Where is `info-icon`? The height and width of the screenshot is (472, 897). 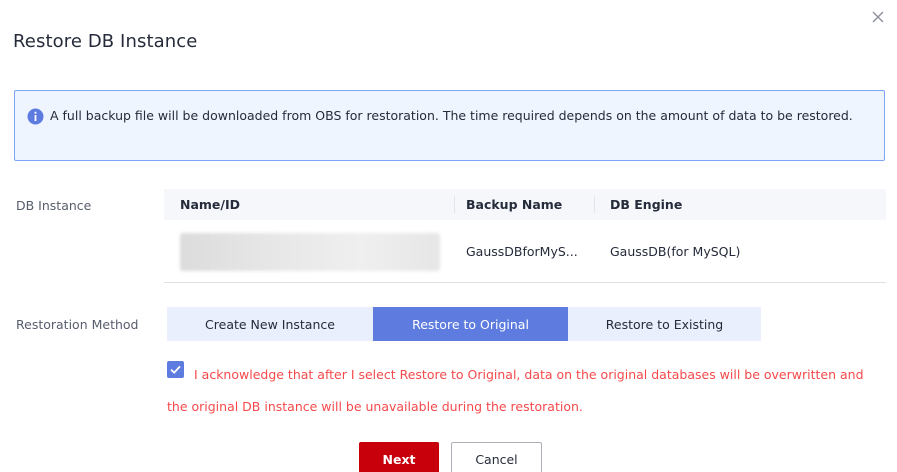
info-icon is located at coordinates (35, 116).